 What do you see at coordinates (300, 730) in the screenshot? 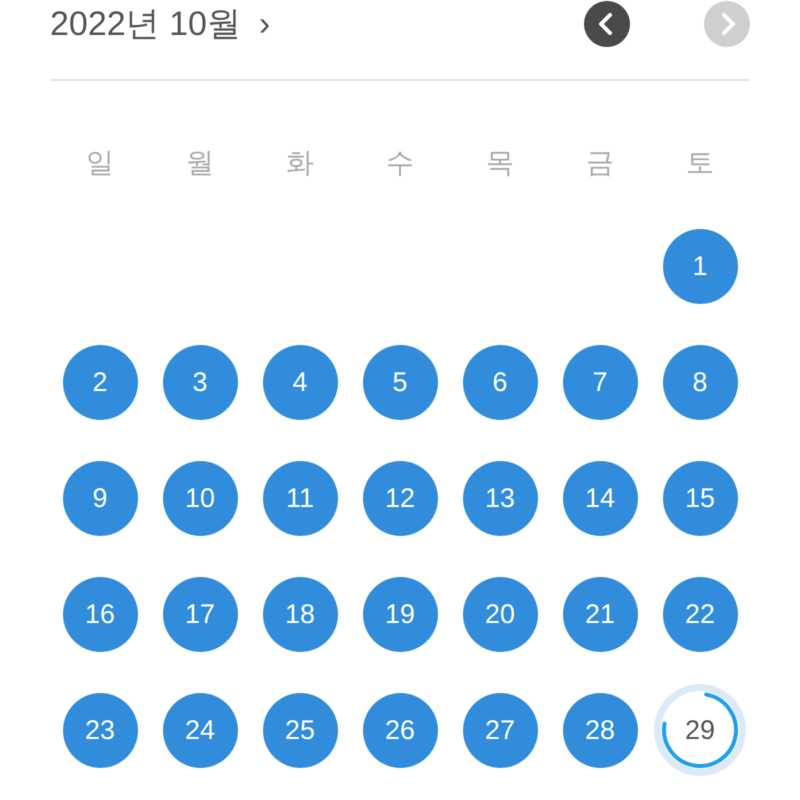
I see `day-button: 25` at bounding box center [300, 730].